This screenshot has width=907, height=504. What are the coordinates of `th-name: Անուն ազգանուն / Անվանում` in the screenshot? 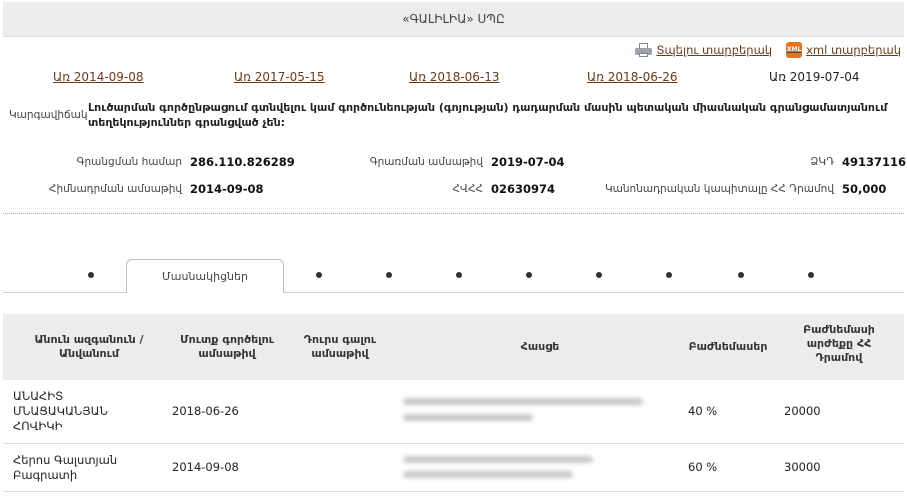 It's located at (89, 346).